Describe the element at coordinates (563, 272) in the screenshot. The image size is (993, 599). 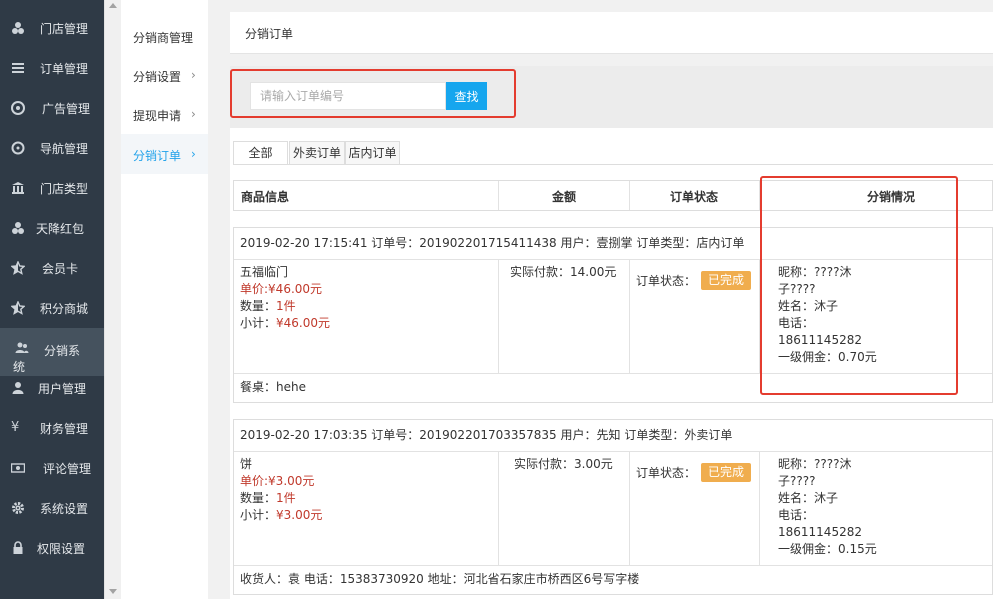
I see `paid-amount: 实际付款：14.00元` at that location.